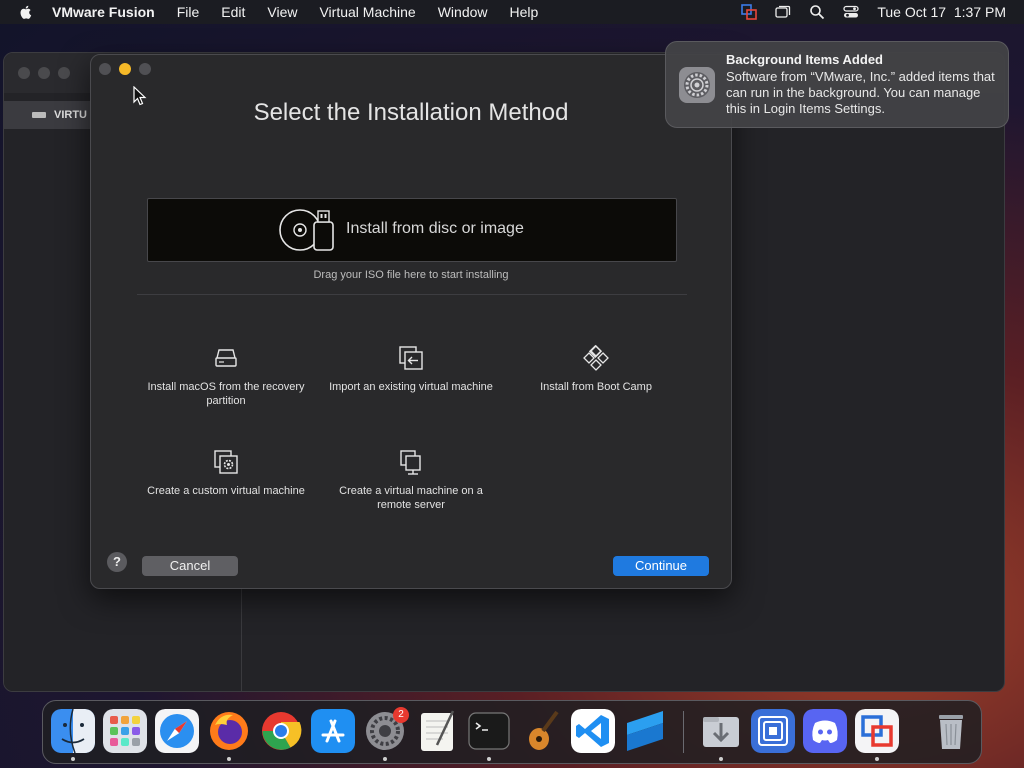 The image size is (1024, 768). What do you see at coordinates (825, 731) in the screenshot?
I see `discord-icon` at bounding box center [825, 731].